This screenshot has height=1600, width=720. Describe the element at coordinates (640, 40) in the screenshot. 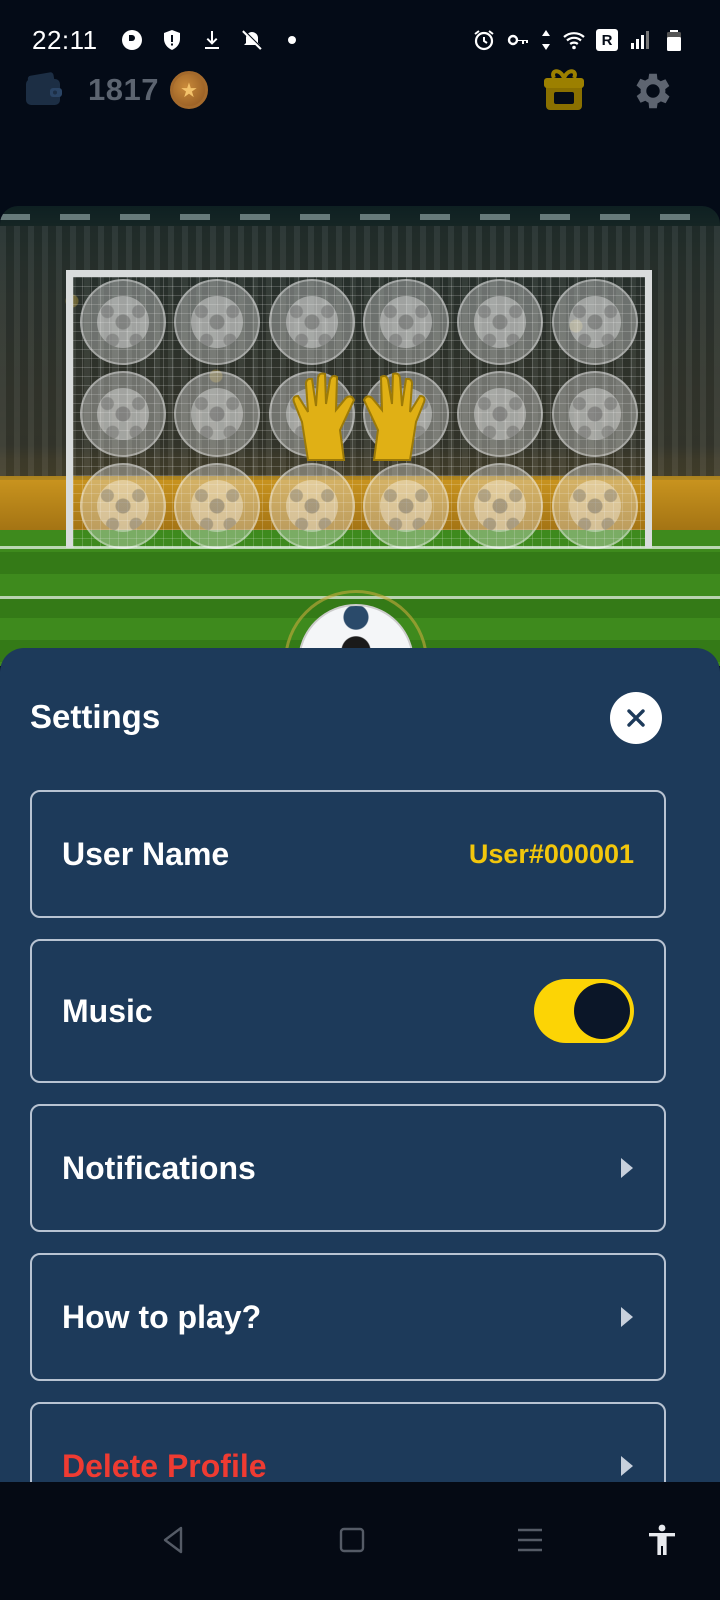

I see `signal-icon` at that location.